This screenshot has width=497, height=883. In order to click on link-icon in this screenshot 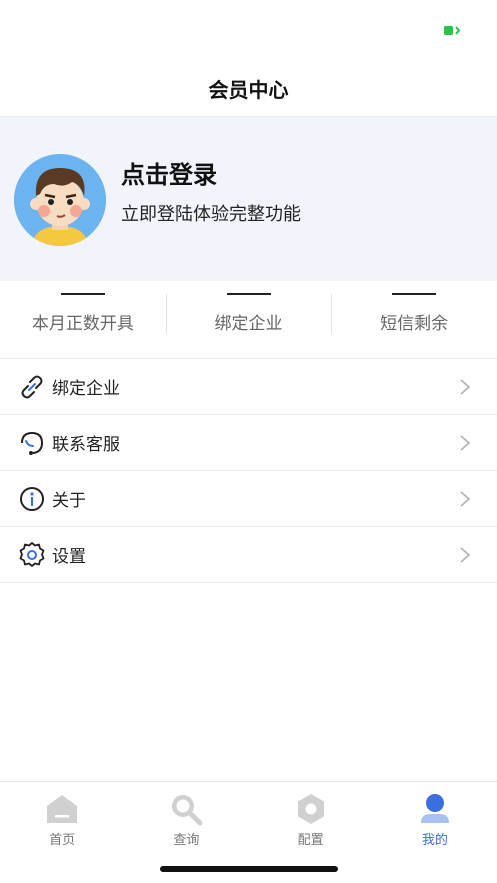, I will do `click(32, 387)`.